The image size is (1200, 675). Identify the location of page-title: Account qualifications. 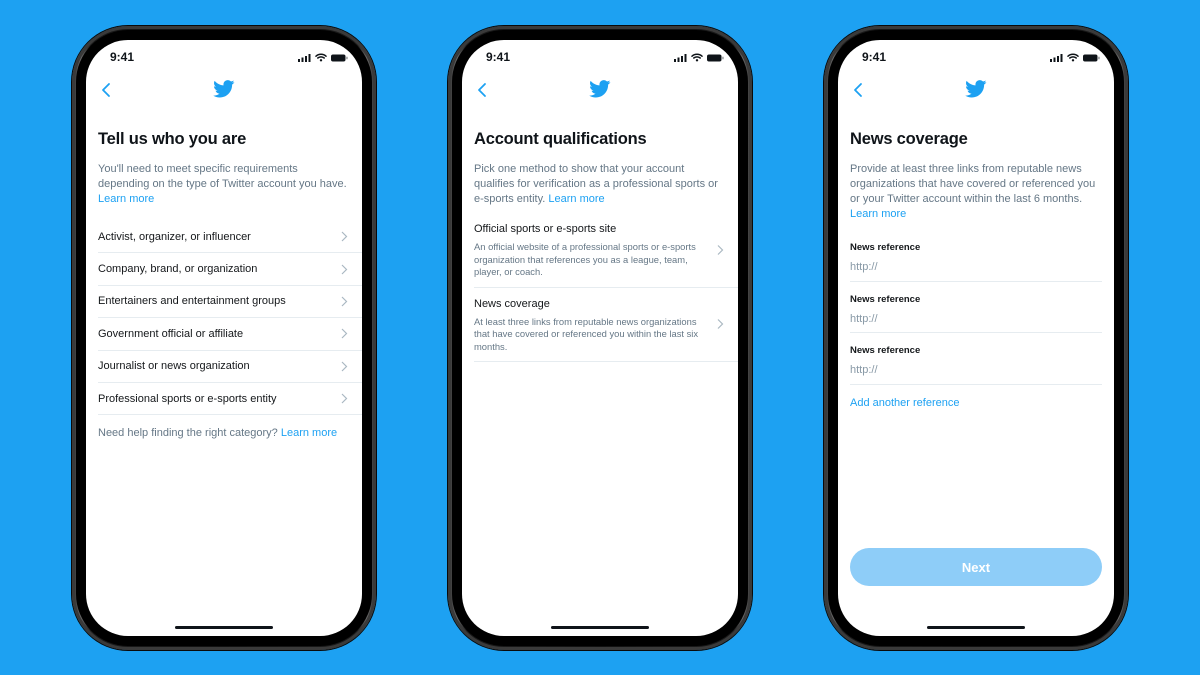
(560, 139).